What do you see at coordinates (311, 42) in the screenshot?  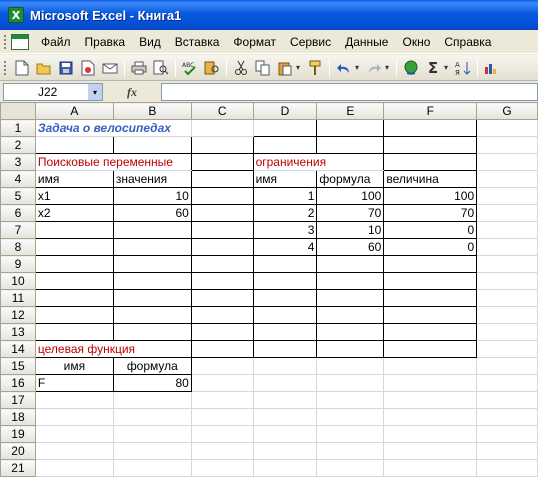 I see `menu-tools: Сервис` at bounding box center [311, 42].